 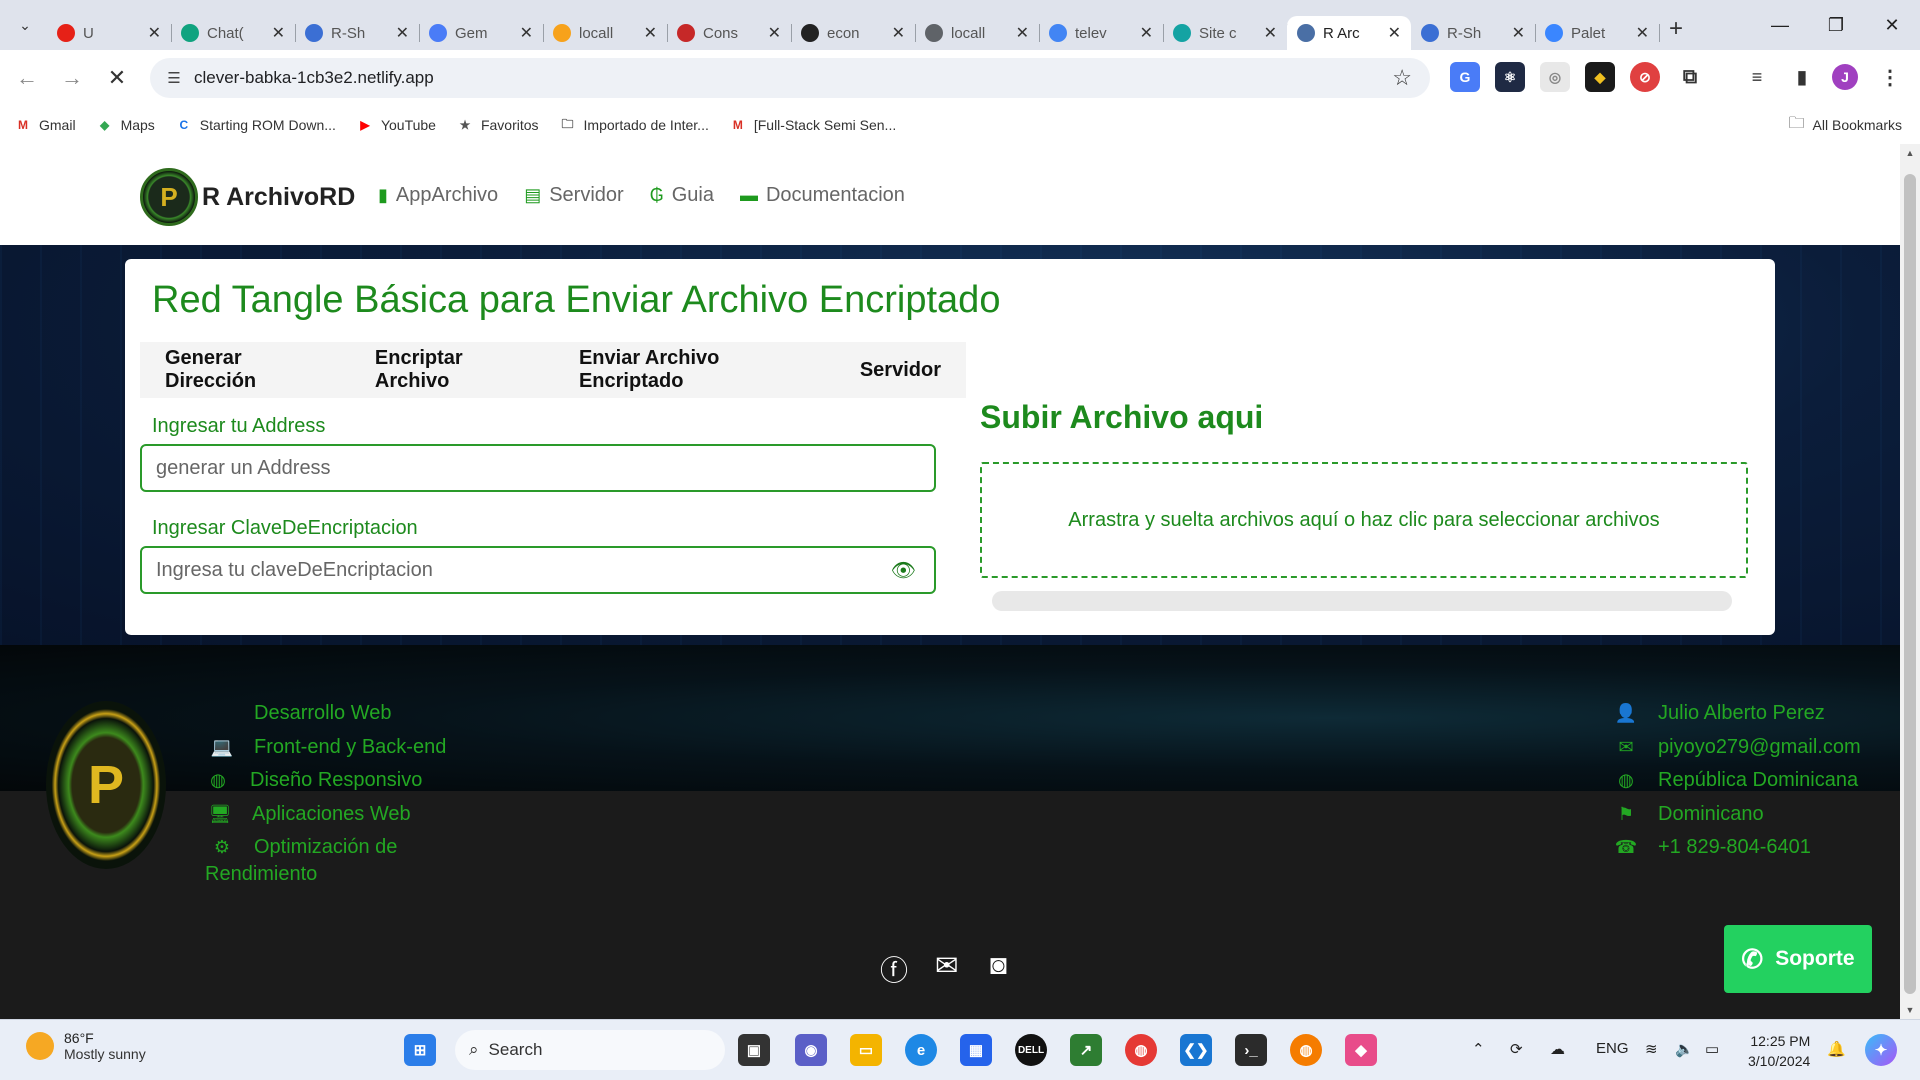 I want to click on browser-tab: Site c ✕, so click(x=1225, y=33).